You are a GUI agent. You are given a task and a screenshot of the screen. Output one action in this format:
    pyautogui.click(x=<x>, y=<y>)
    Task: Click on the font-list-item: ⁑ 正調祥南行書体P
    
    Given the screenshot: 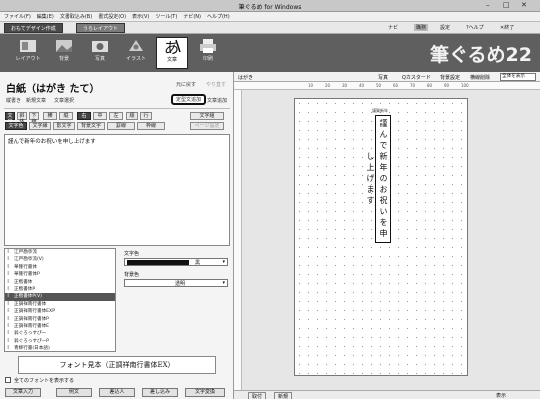 What is the action you would take?
    pyautogui.click(x=60, y=319)
    